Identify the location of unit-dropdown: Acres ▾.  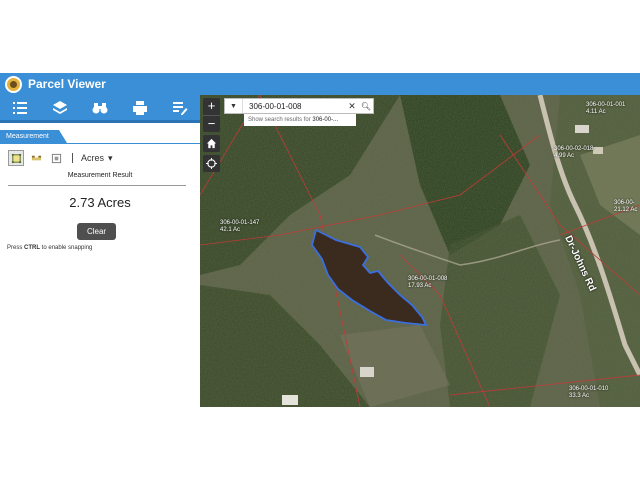
(97, 158).